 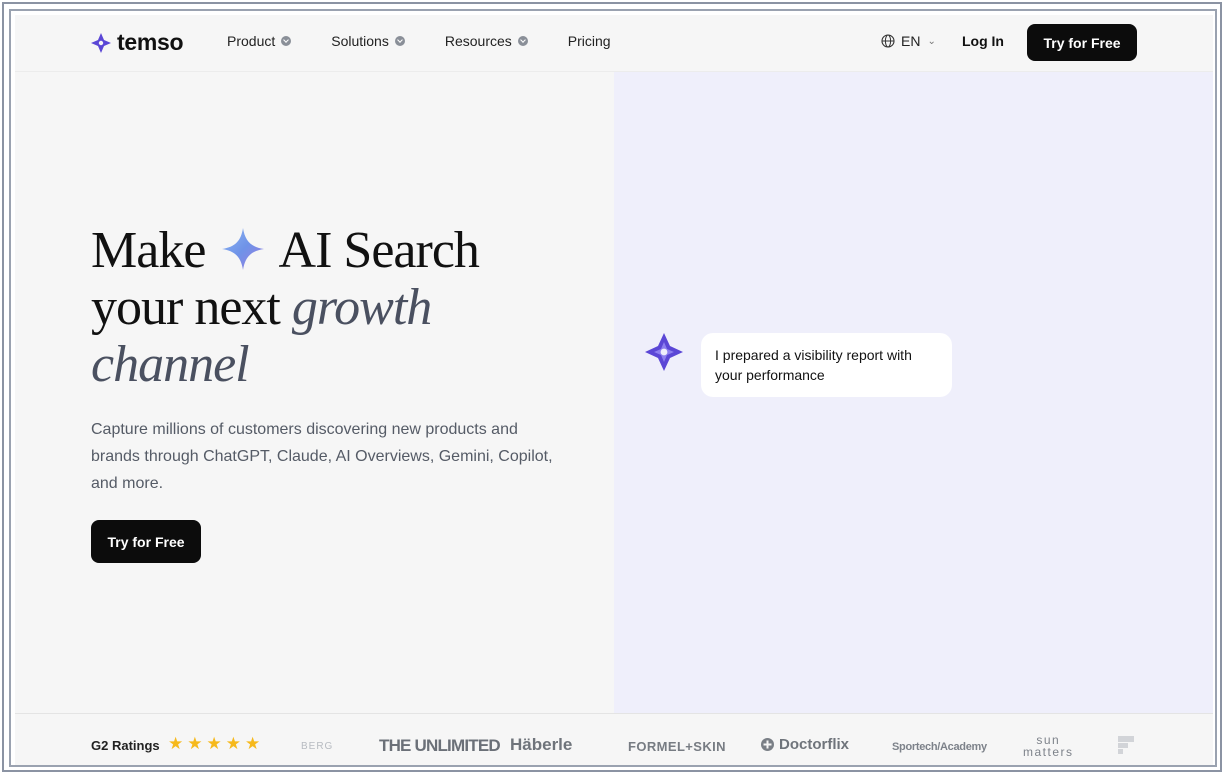 What do you see at coordinates (767, 744) in the screenshot?
I see `doctorflix-logo-icon` at bounding box center [767, 744].